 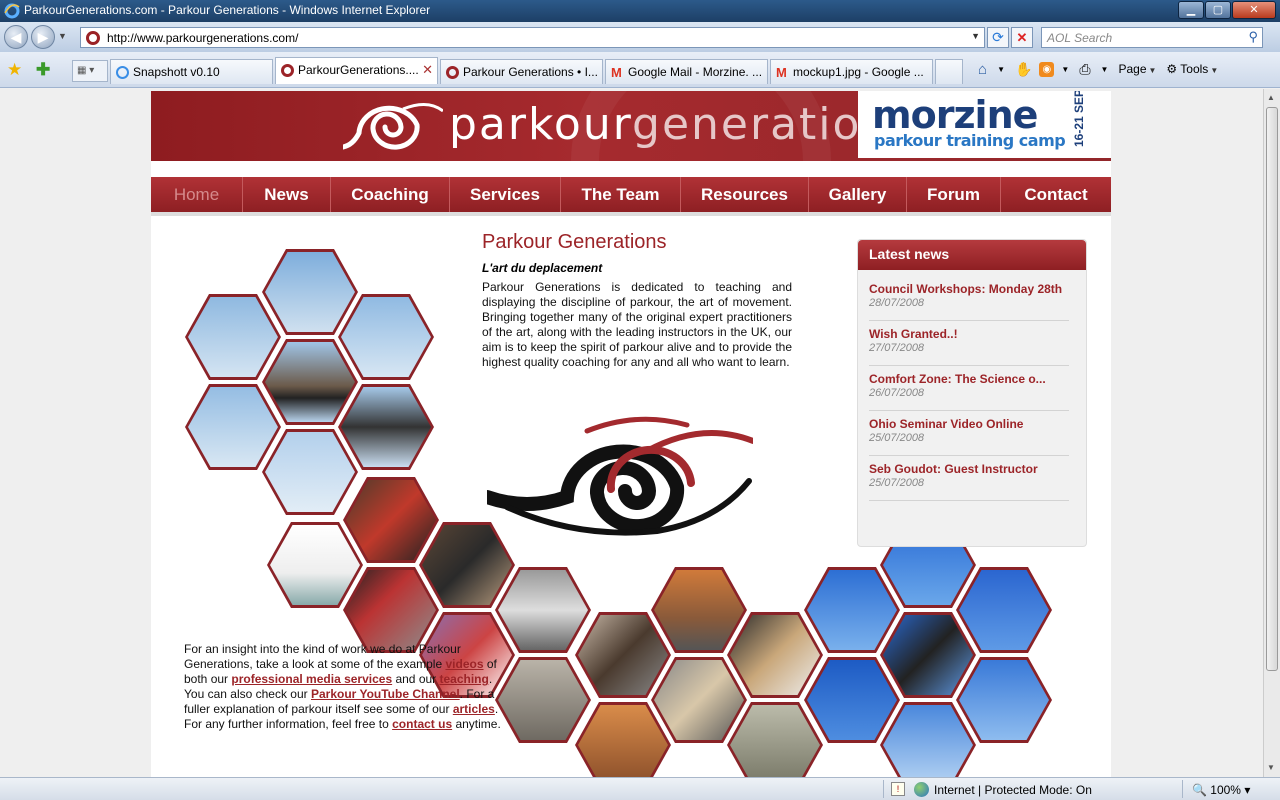 What do you see at coordinates (43, 70) in the screenshot?
I see `add-favorite-icon: ✚` at bounding box center [43, 70].